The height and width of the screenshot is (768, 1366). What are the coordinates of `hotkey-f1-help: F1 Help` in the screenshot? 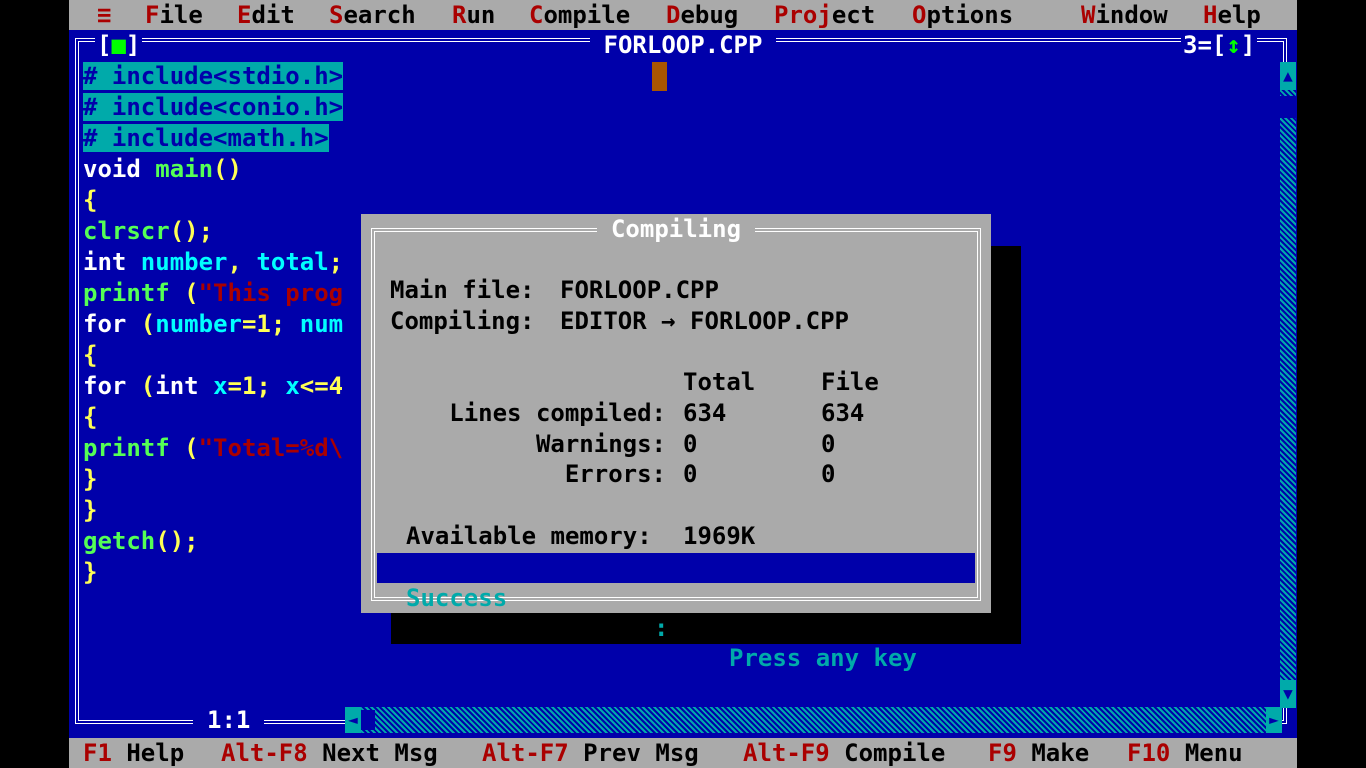 It's located at (133, 753).